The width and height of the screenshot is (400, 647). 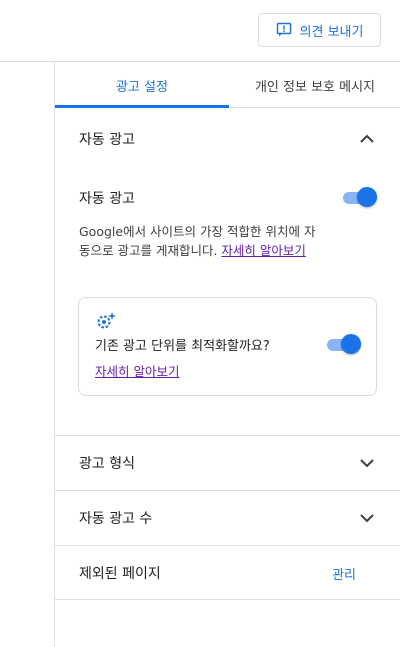 What do you see at coordinates (367, 138) in the screenshot?
I see `chevron-up-icon` at bounding box center [367, 138].